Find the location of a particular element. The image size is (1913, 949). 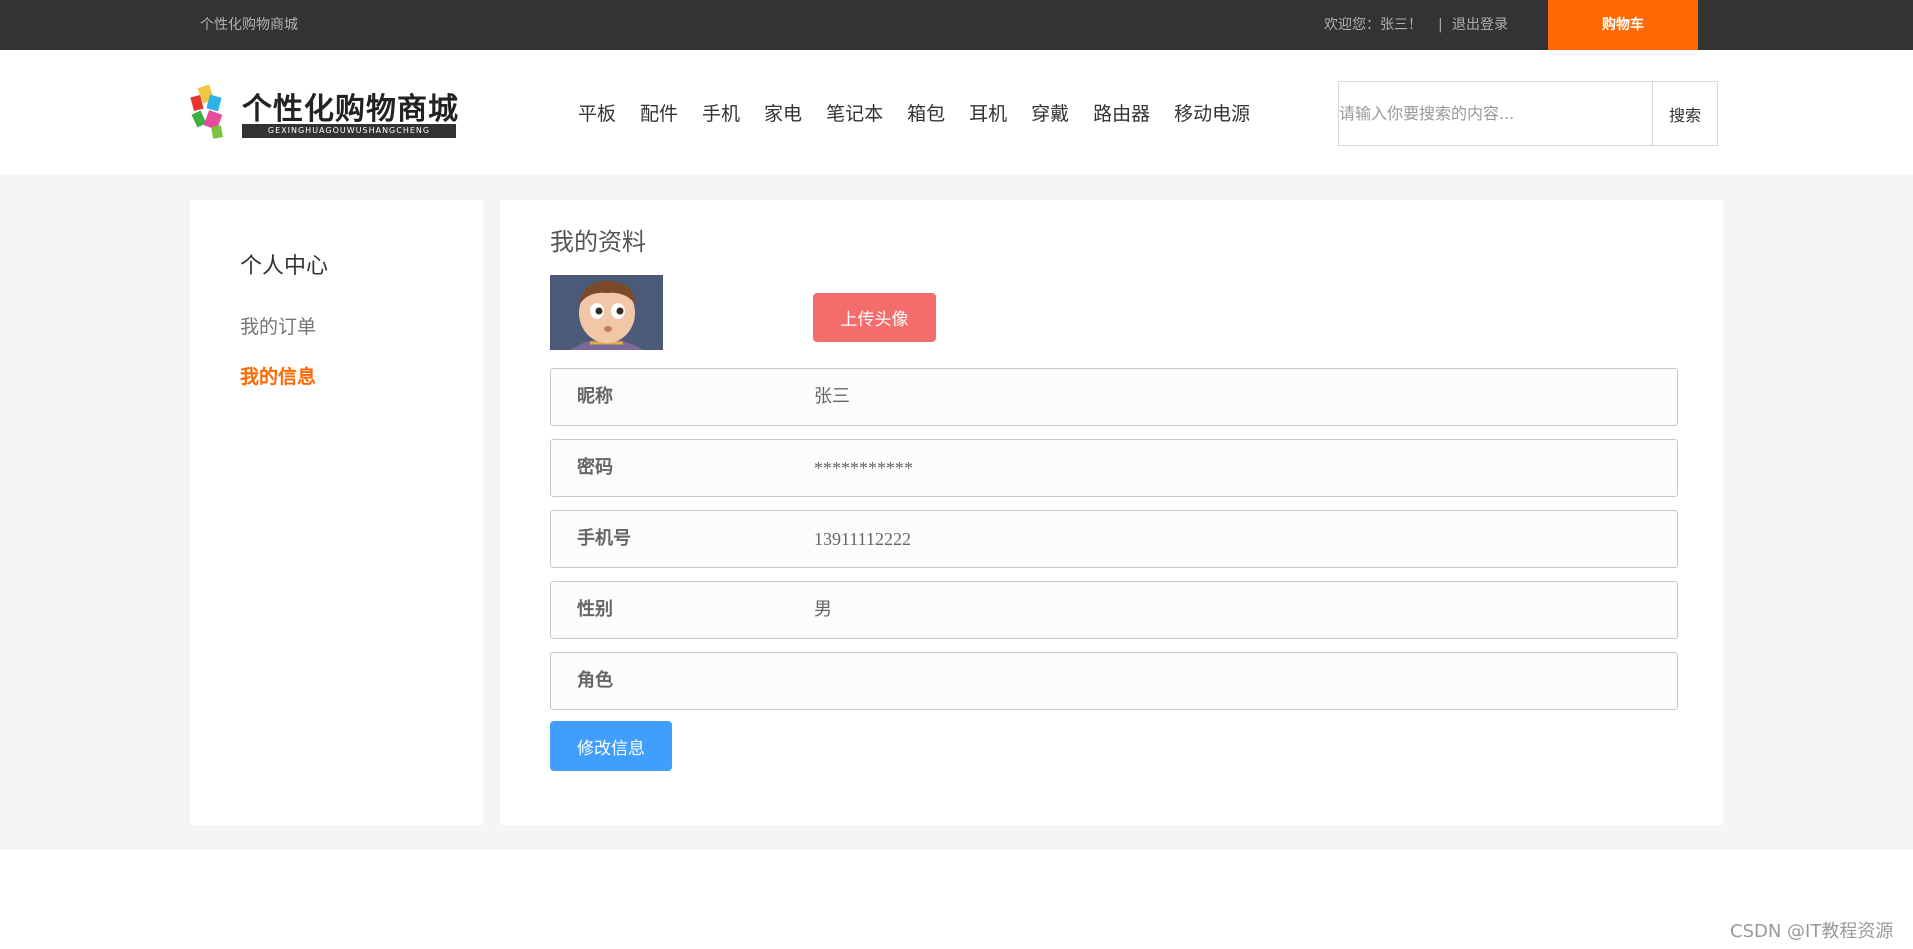

field-label: 手机号 is located at coordinates (604, 538).